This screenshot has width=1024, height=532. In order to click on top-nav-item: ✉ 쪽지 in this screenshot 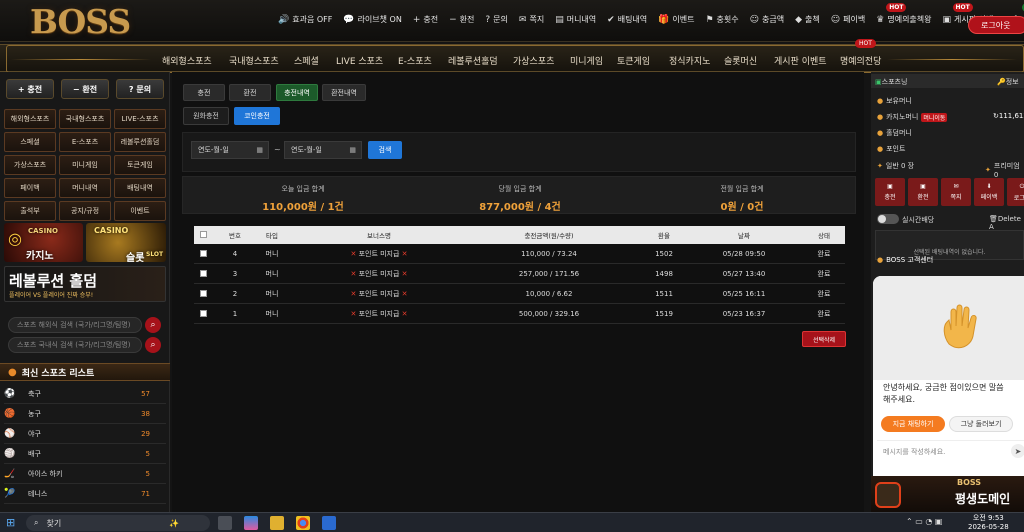, I will do `click(531, 19)`.